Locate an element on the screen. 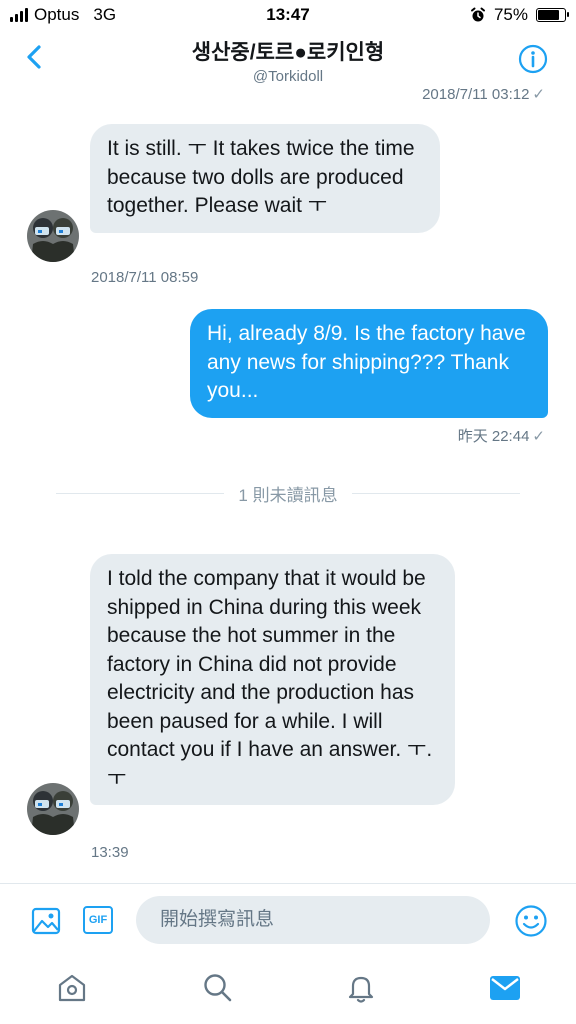  message-timestamp: 13:39 is located at coordinates (110, 852).